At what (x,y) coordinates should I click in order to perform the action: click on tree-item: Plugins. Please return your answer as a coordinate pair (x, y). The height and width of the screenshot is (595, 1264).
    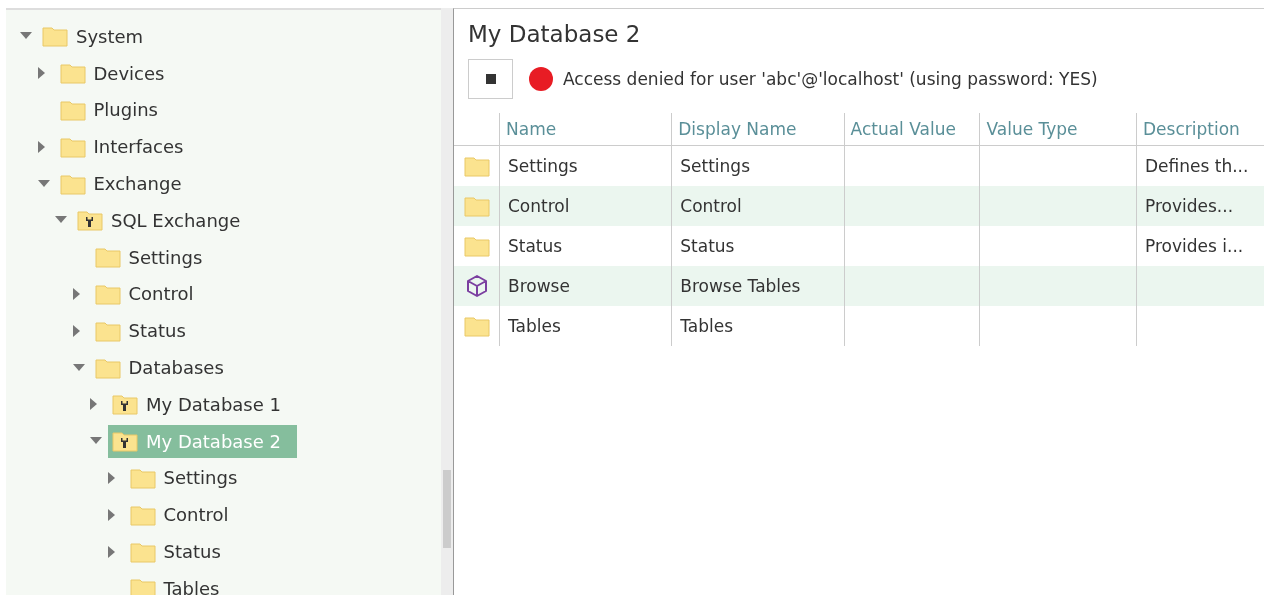
    Looking at the image, I should click on (114, 110).